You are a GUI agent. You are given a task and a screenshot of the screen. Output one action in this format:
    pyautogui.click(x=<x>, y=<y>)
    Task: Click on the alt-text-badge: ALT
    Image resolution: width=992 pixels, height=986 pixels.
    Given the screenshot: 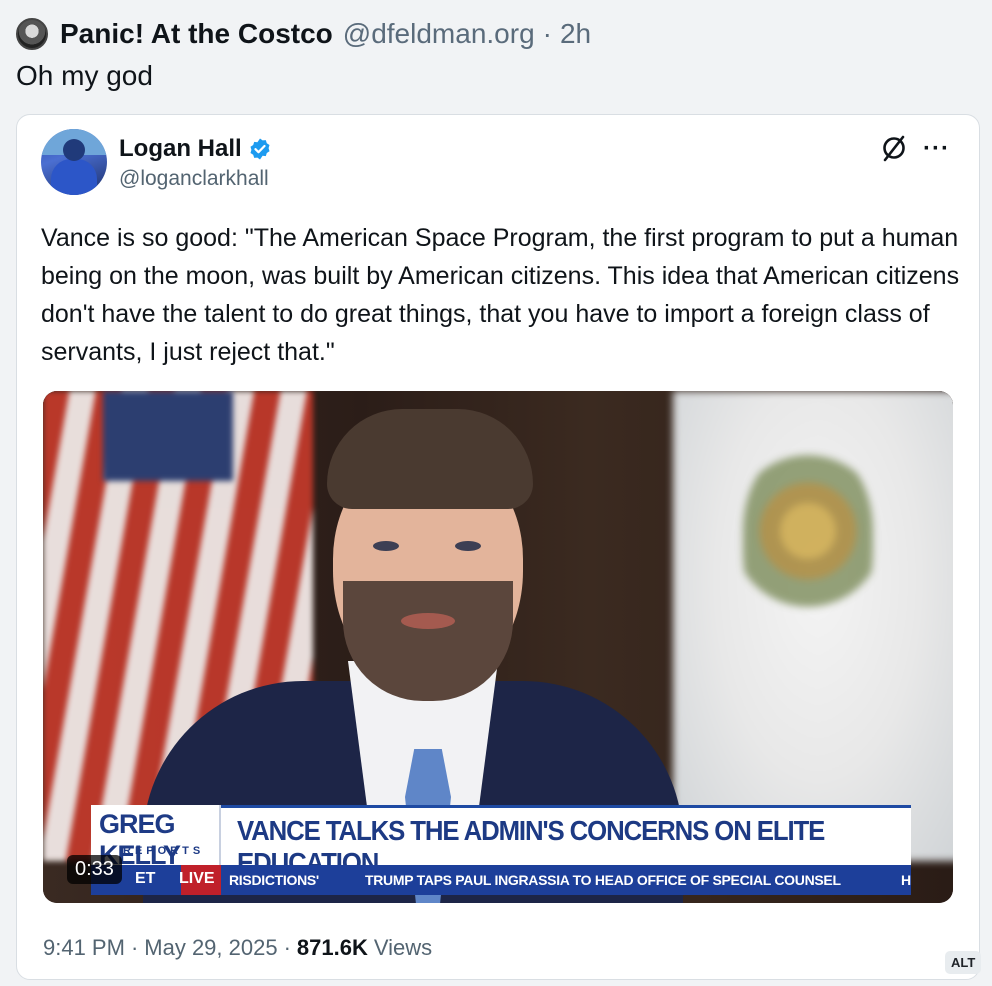 What is the action you would take?
    pyautogui.click(x=963, y=962)
    